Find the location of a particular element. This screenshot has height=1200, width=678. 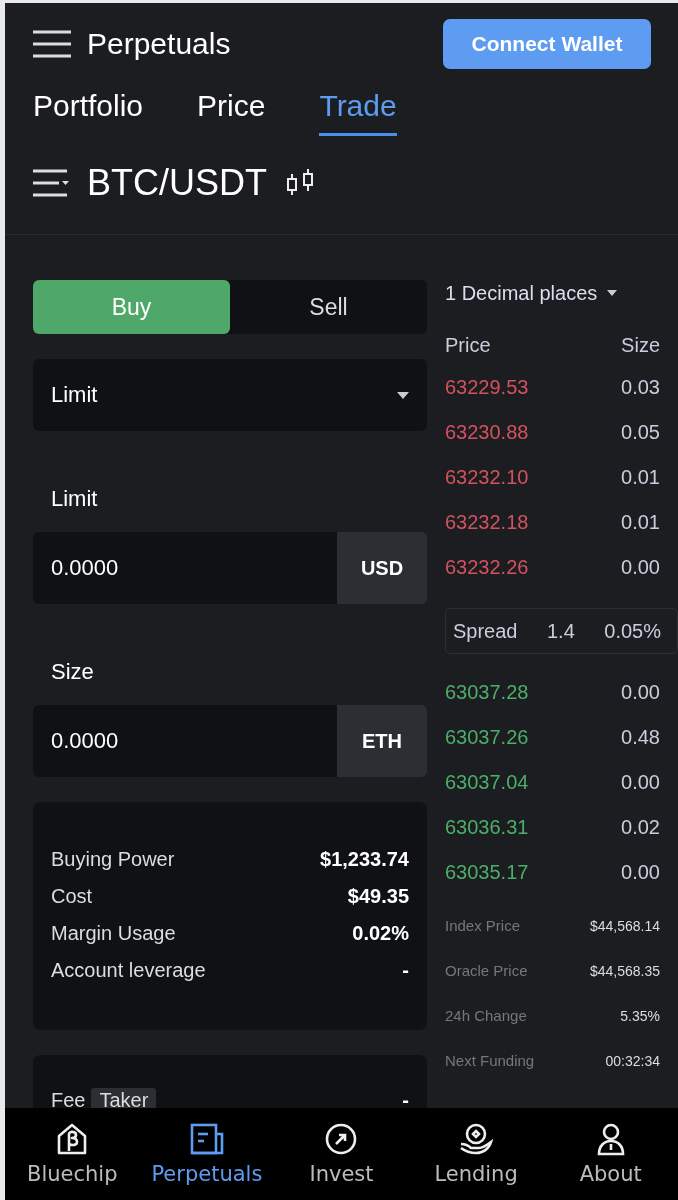

bottom-nav-item: Invest is located at coordinates (341, 1154).